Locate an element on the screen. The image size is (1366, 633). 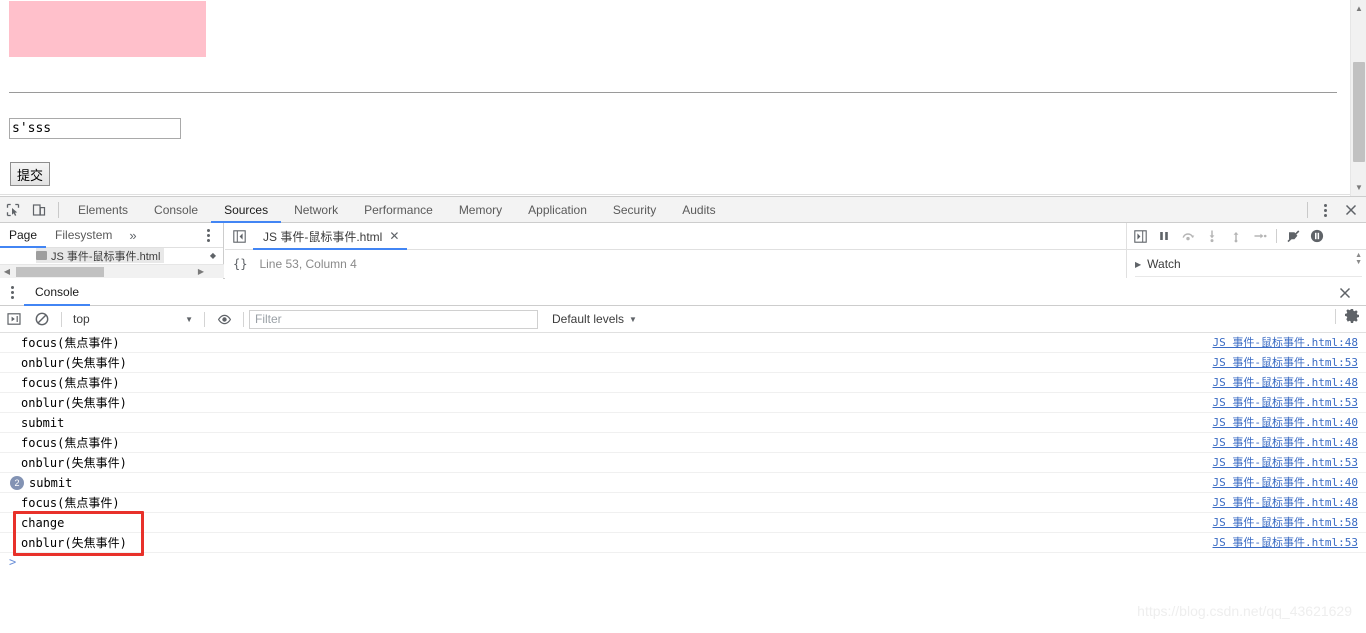
devtools-more-icon is located at coordinates (1325, 210).